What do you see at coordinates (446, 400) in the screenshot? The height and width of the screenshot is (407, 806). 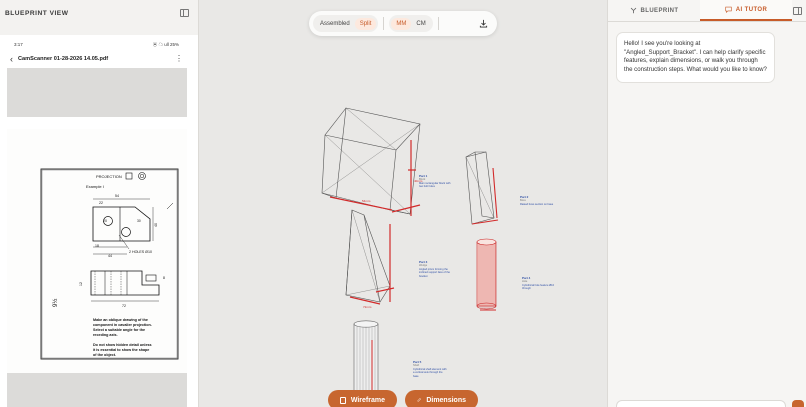 I see `dimensions-label: Dimensions` at bounding box center [446, 400].